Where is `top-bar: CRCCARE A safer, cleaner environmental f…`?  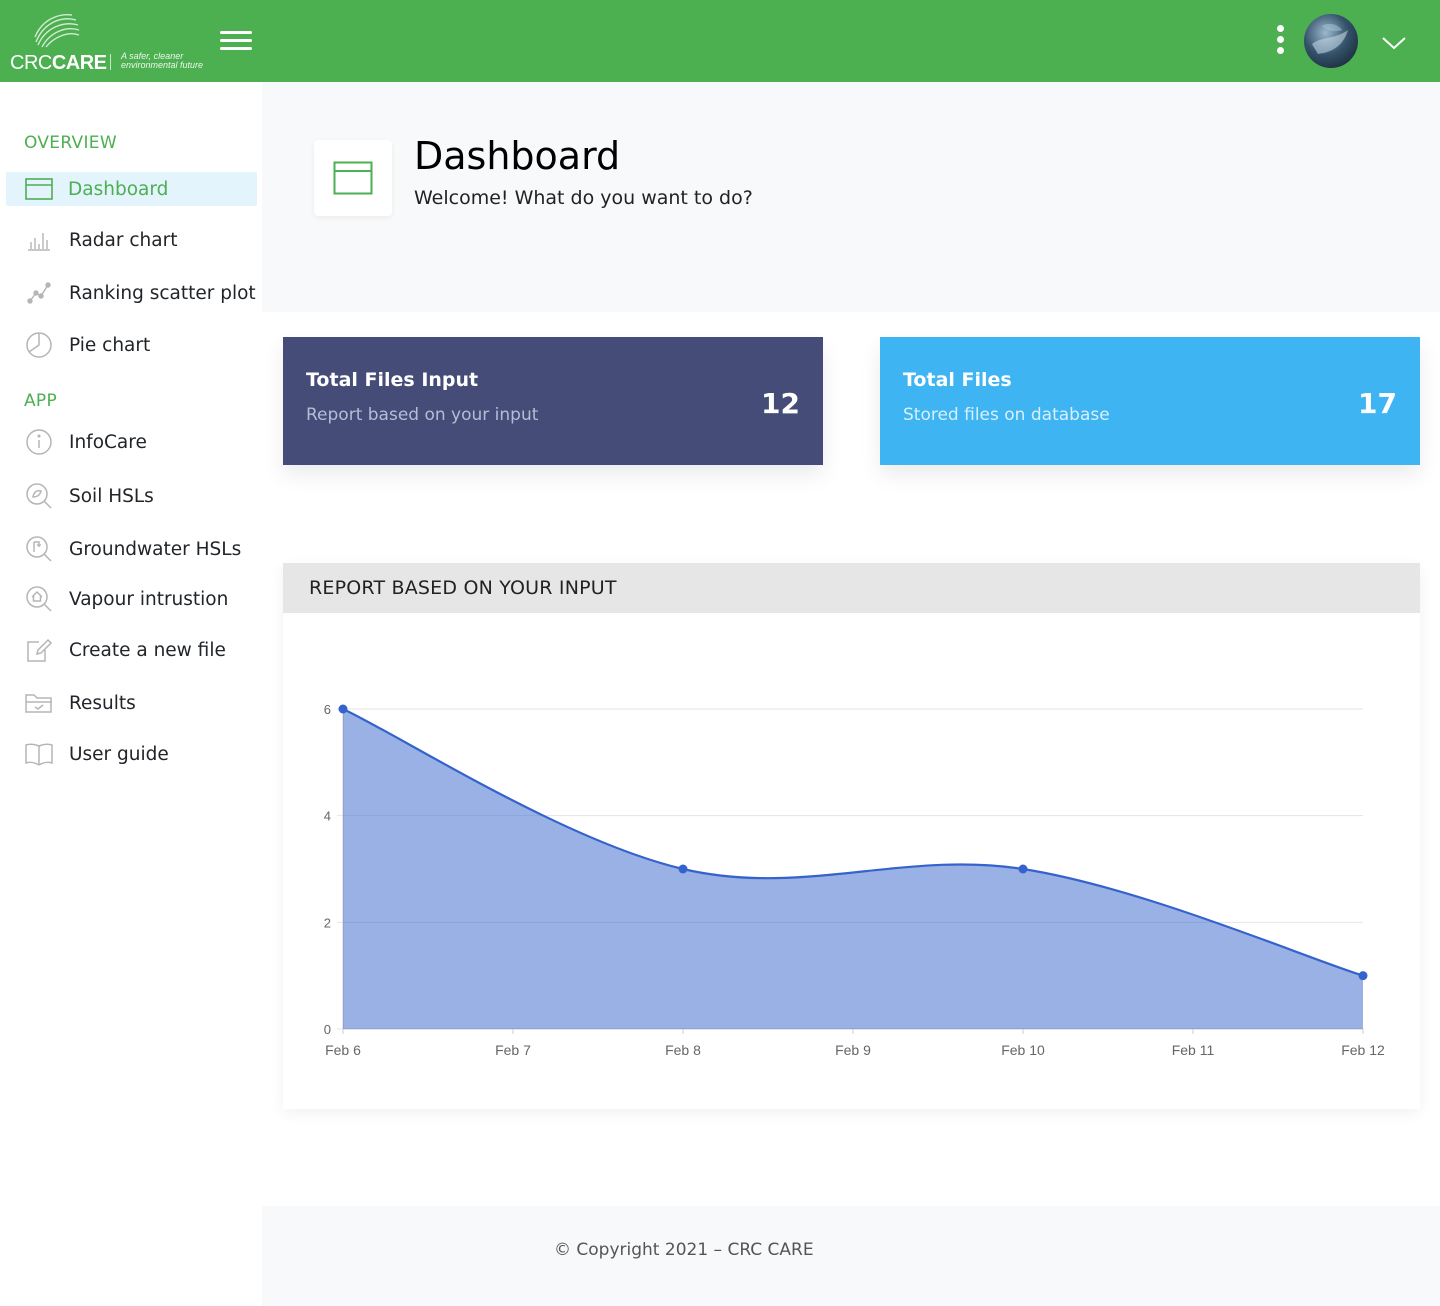 top-bar: CRCCARE A safer, cleaner environmental f… is located at coordinates (720, 41).